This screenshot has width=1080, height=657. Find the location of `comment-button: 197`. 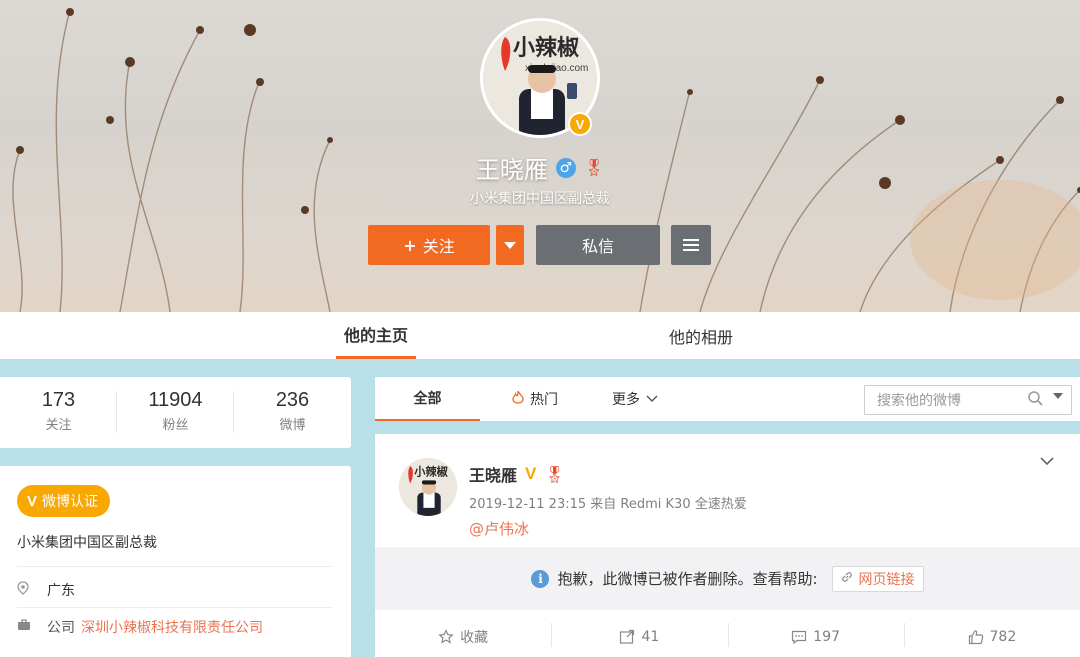

comment-button: 197 is located at coordinates (815, 637).